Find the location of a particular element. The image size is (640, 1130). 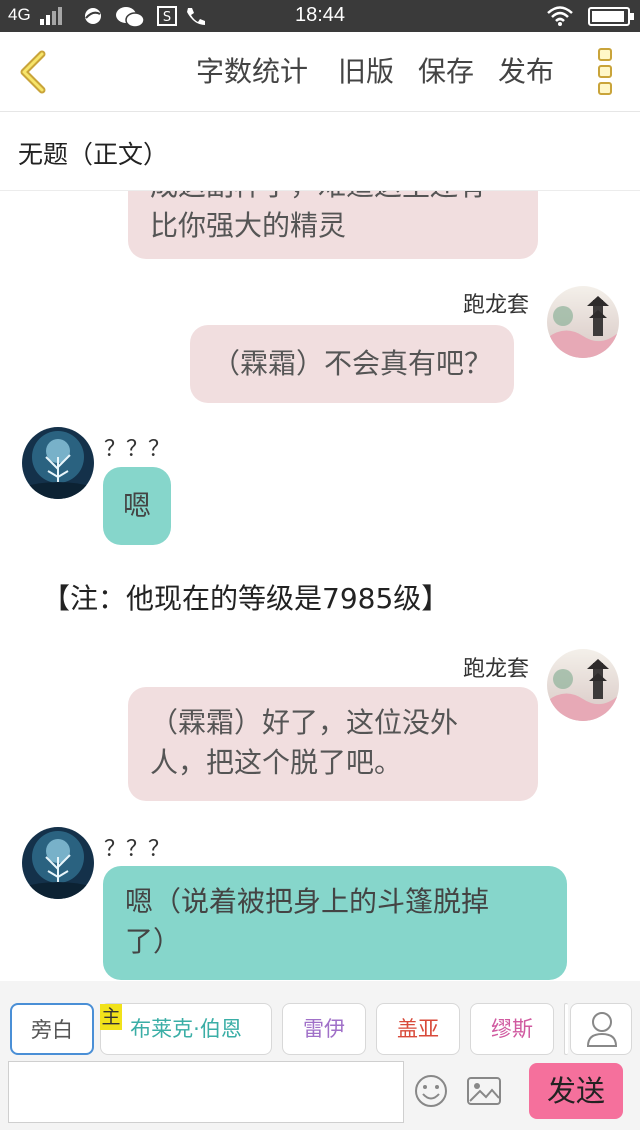

role-ray: 雷伊 is located at coordinates (324, 1029).